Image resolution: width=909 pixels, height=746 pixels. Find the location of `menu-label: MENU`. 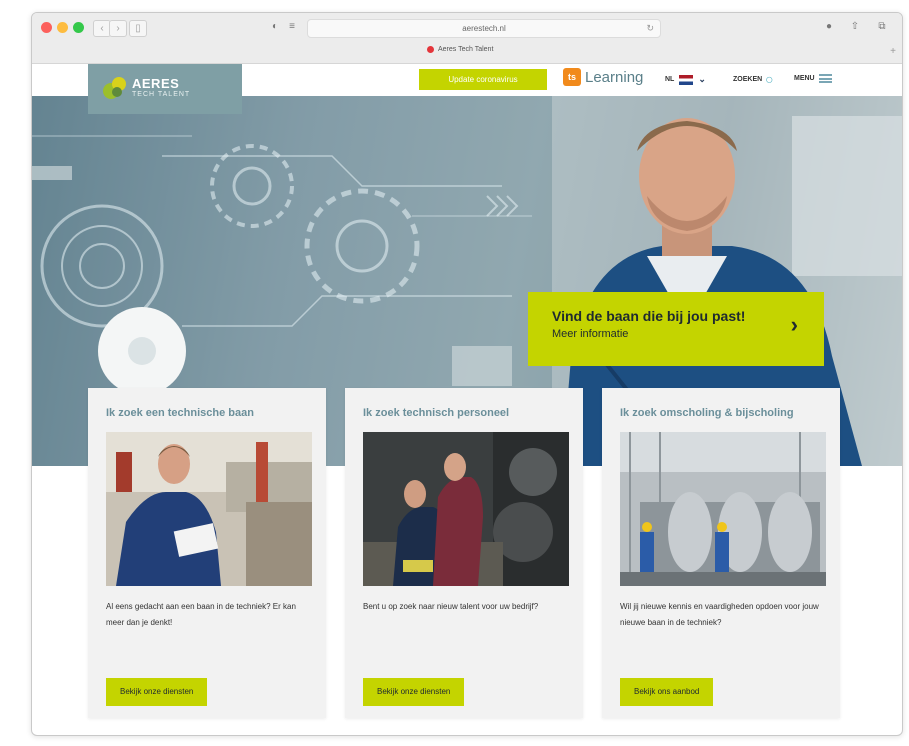

menu-label: MENU is located at coordinates (804, 78).